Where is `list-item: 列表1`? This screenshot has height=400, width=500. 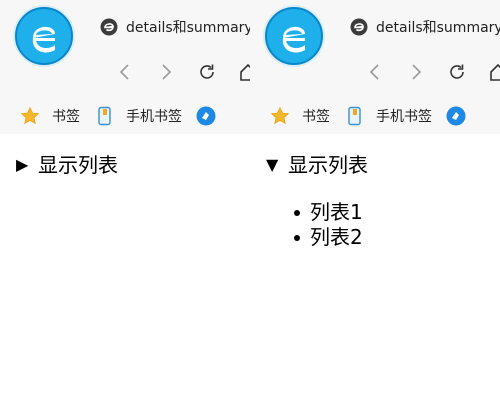 list-item: 列表1 is located at coordinates (395, 212).